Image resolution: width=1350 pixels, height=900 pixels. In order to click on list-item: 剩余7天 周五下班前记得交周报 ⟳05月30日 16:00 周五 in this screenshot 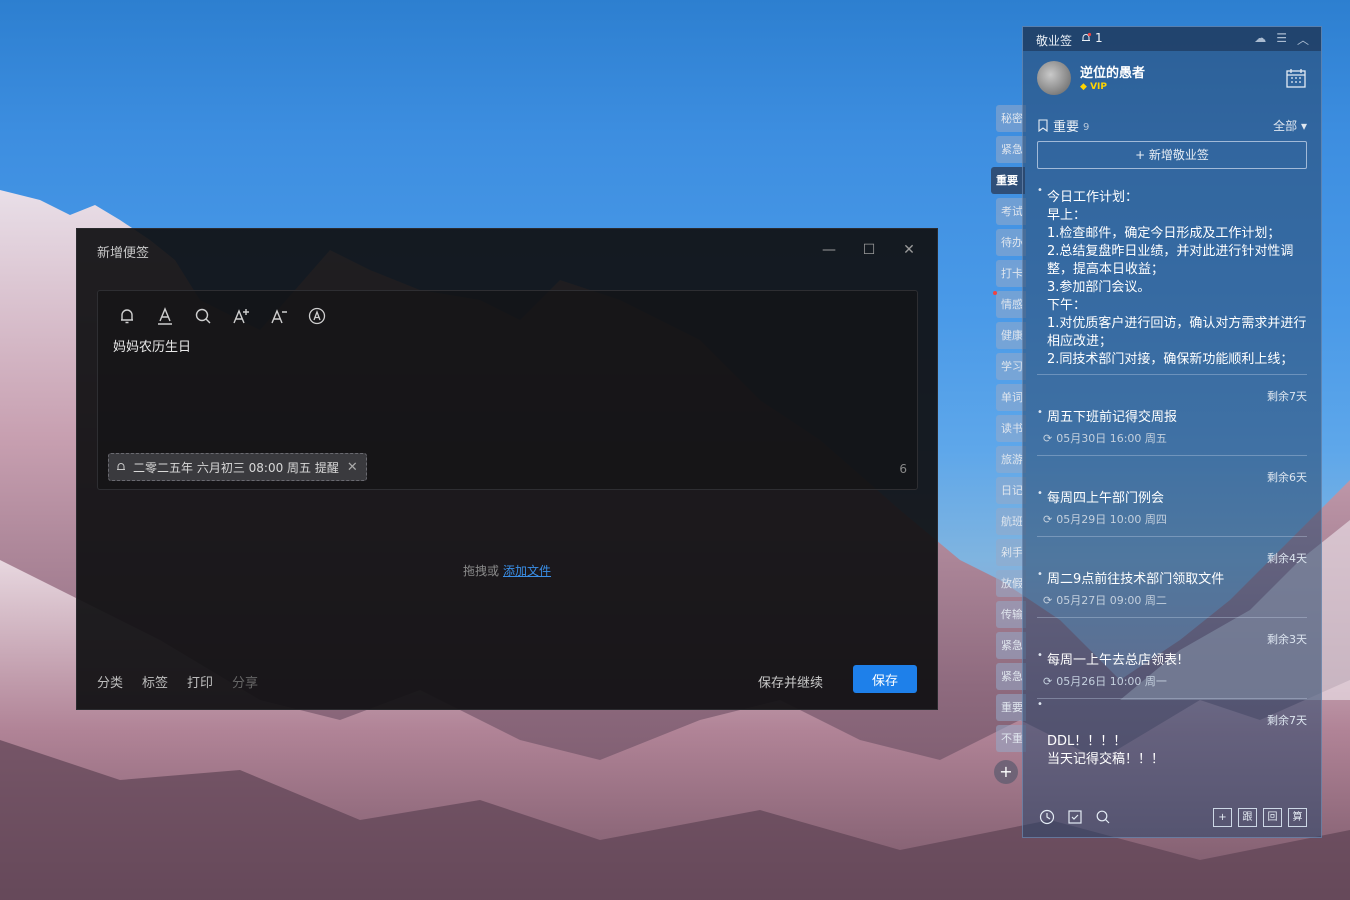, I will do `click(1172, 415)`.